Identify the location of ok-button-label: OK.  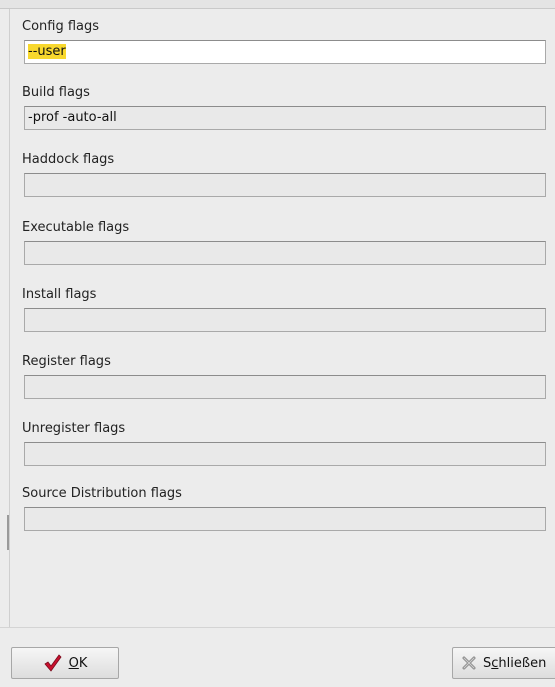
(78, 663).